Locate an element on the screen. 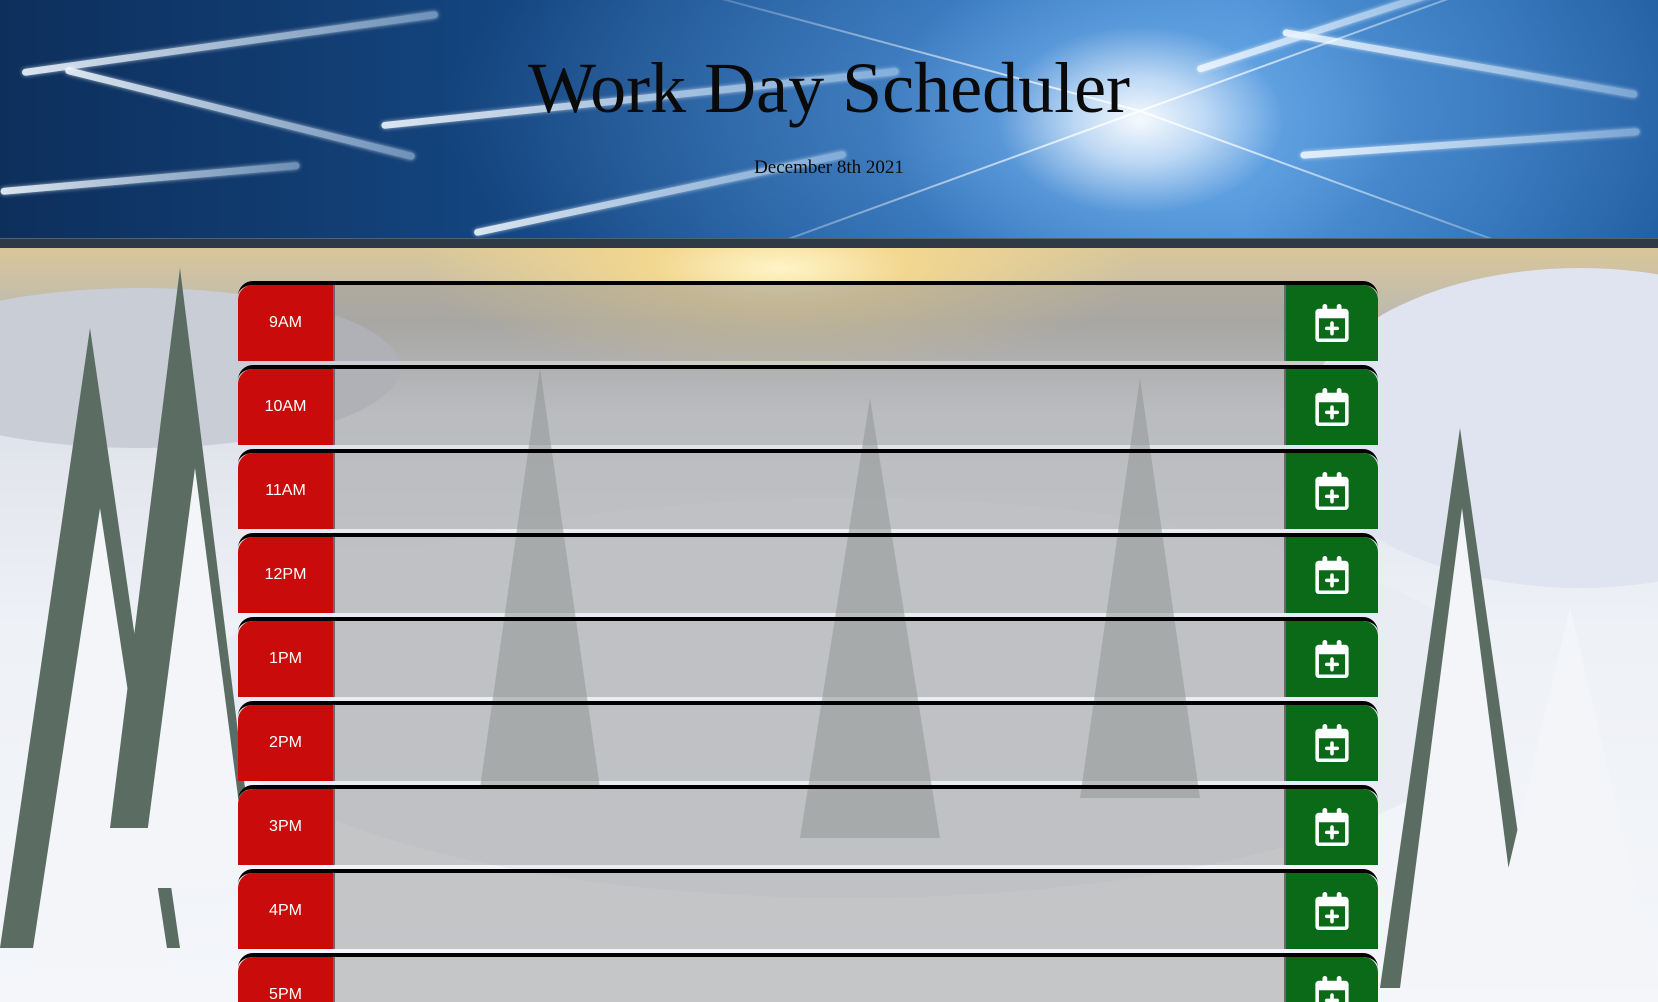 The height and width of the screenshot is (1002, 1658). description-input-4pm is located at coordinates (809, 911).